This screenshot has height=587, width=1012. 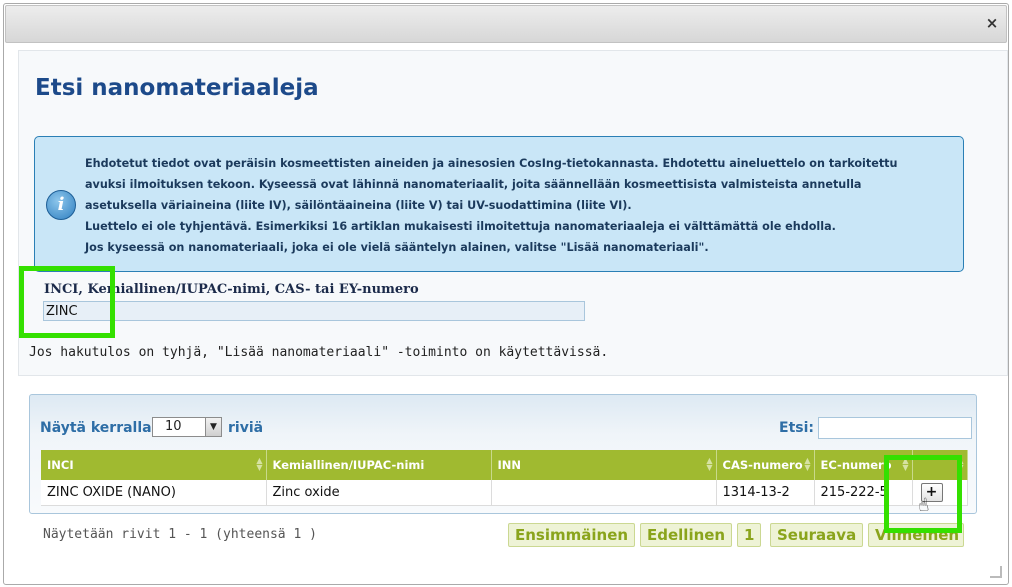 I want to click on column-header-label: CAS-numero, so click(x=762, y=465).